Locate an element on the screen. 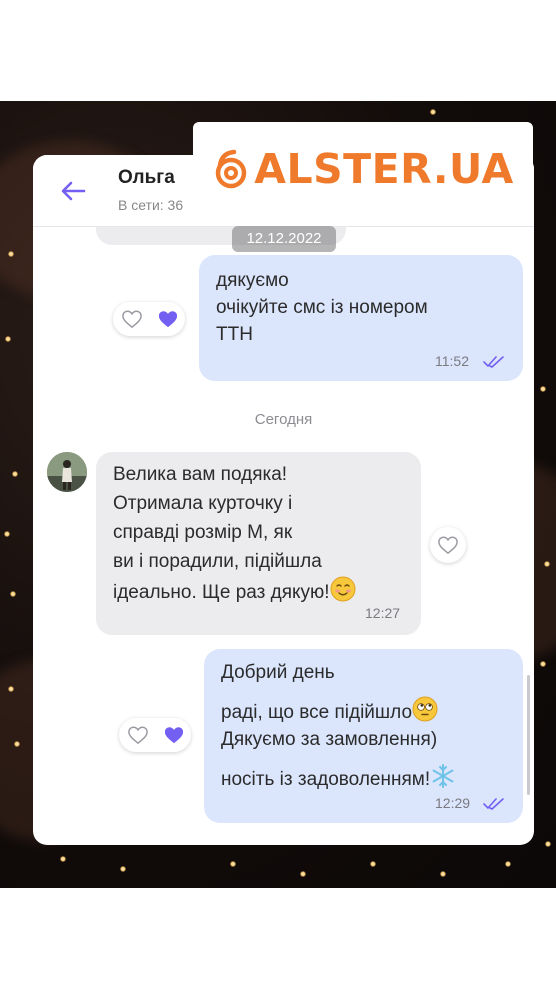 Image resolution: width=556 pixels, height=990 pixels. message-line: дякуємо is located at coordinates (252, 280).